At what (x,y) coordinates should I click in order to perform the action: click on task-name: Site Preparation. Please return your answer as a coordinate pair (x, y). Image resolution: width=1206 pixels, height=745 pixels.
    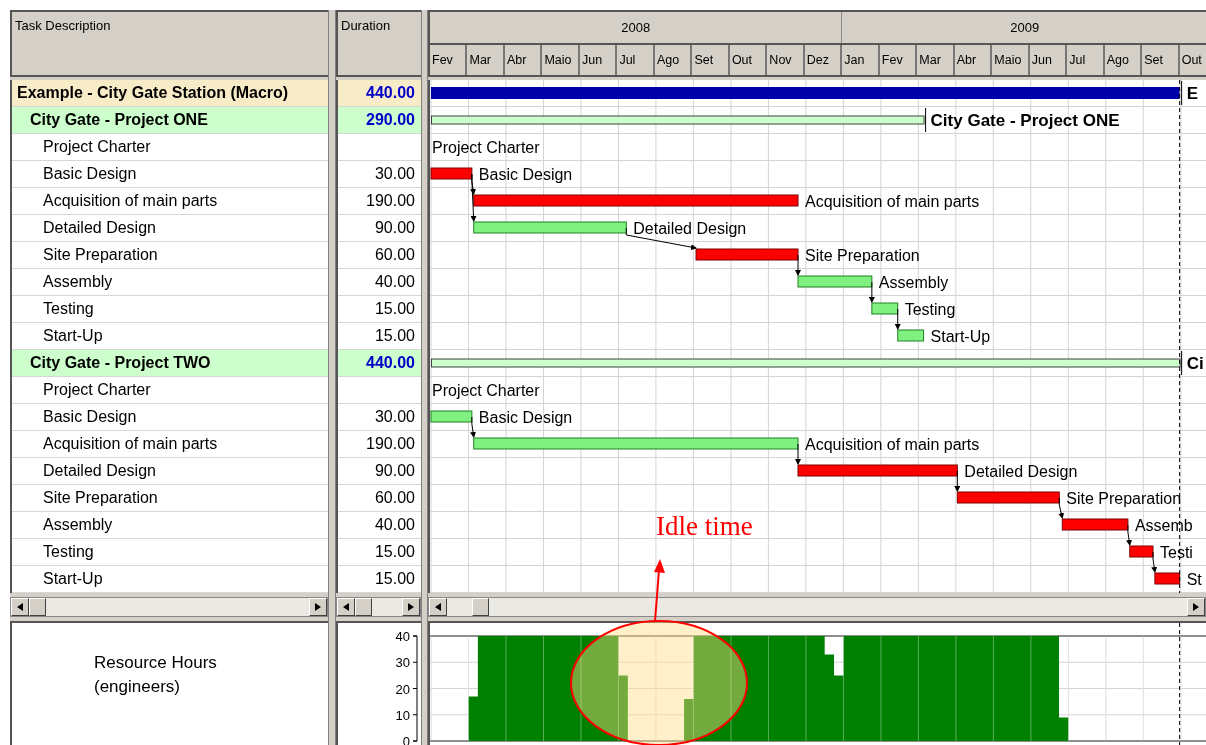
    Looking at the image, I should click on (100, 255).